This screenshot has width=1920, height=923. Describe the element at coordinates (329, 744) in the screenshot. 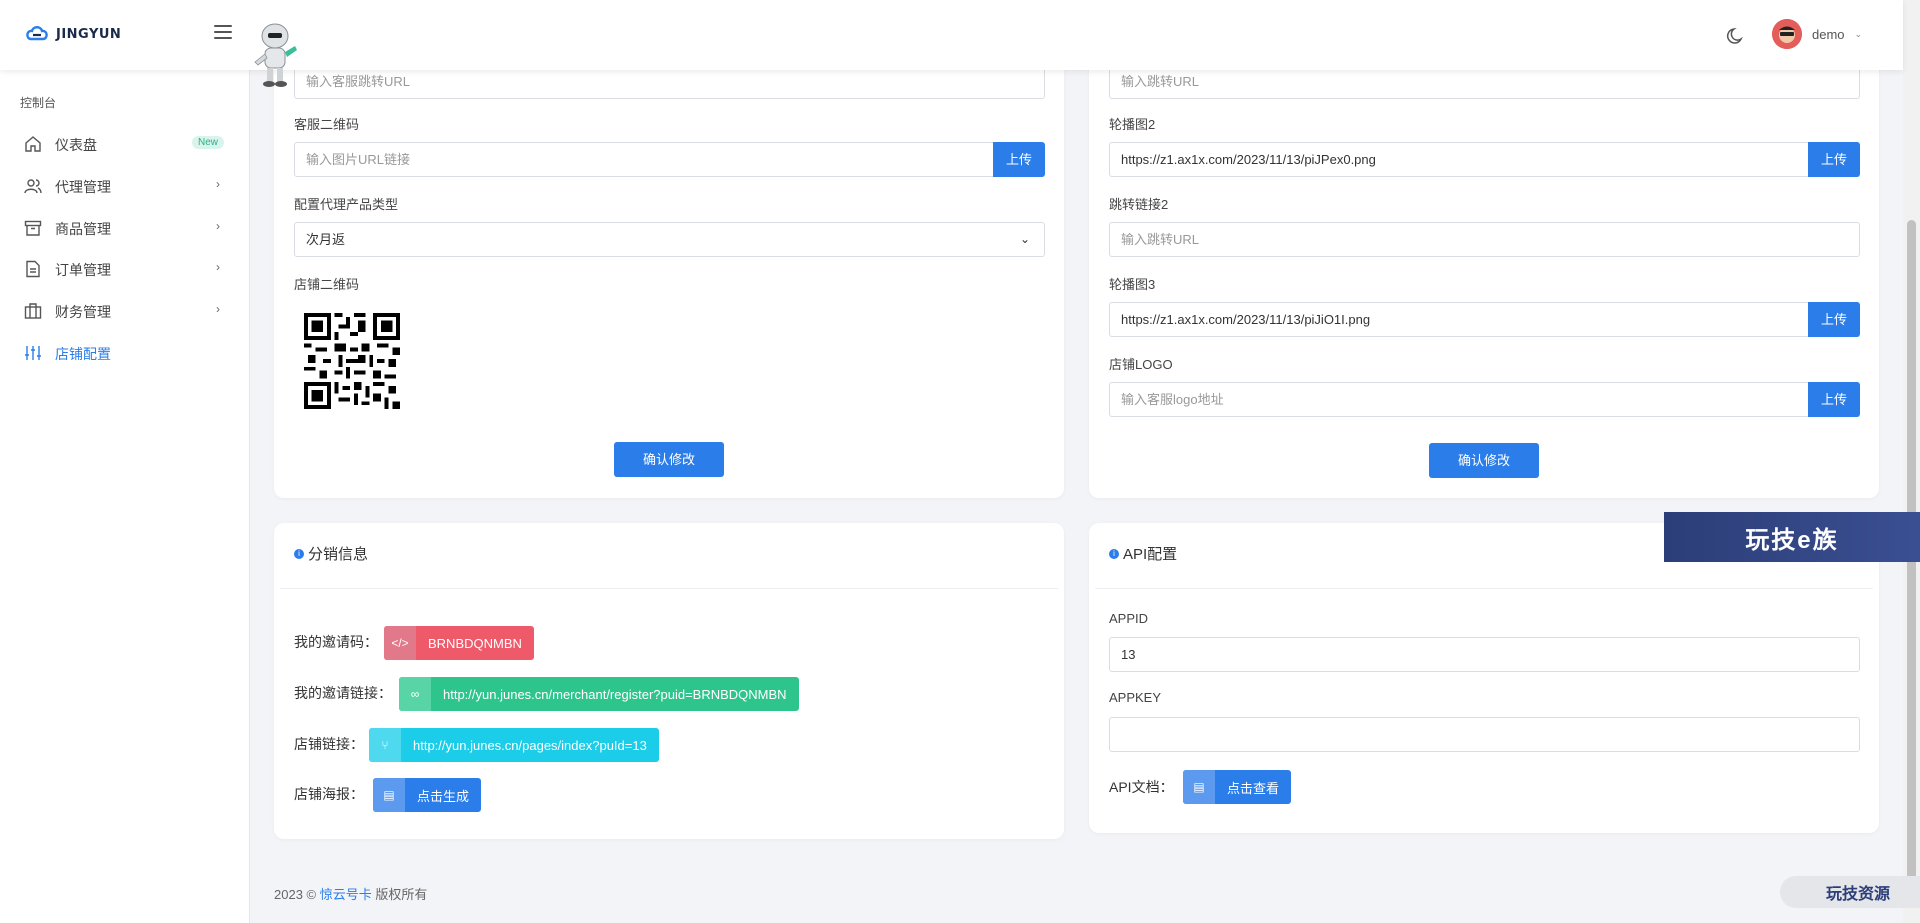

I see `shop-link-label: 店铺链接：` at that location.